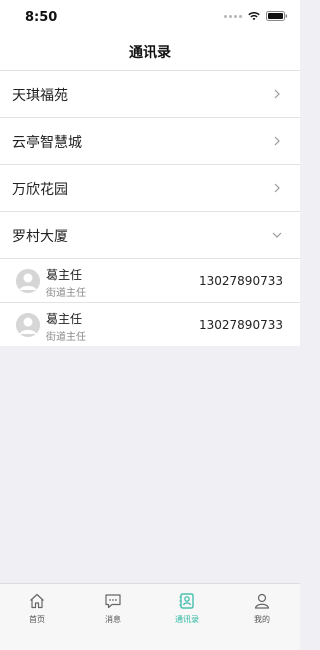  I want to click on tab-contacts-label: 通讯录, so click(187, 619).